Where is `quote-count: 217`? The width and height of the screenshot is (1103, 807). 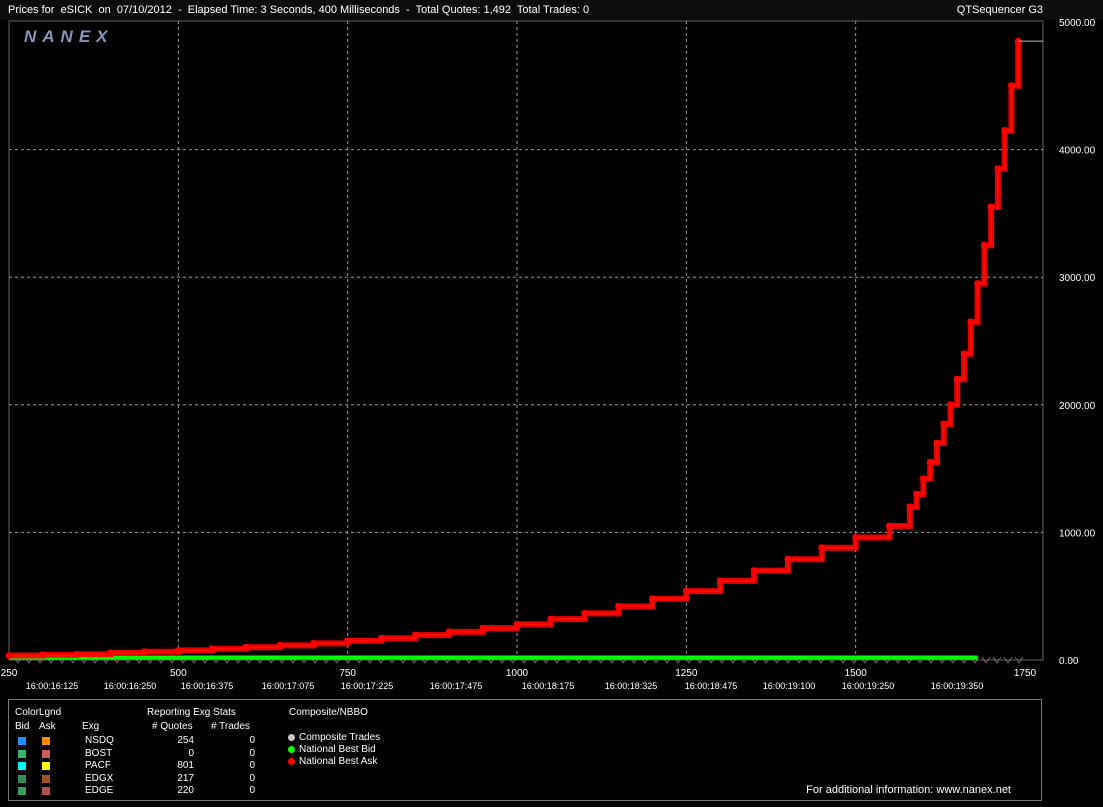
quote-count: 217 is located at coordinates (185, 778).